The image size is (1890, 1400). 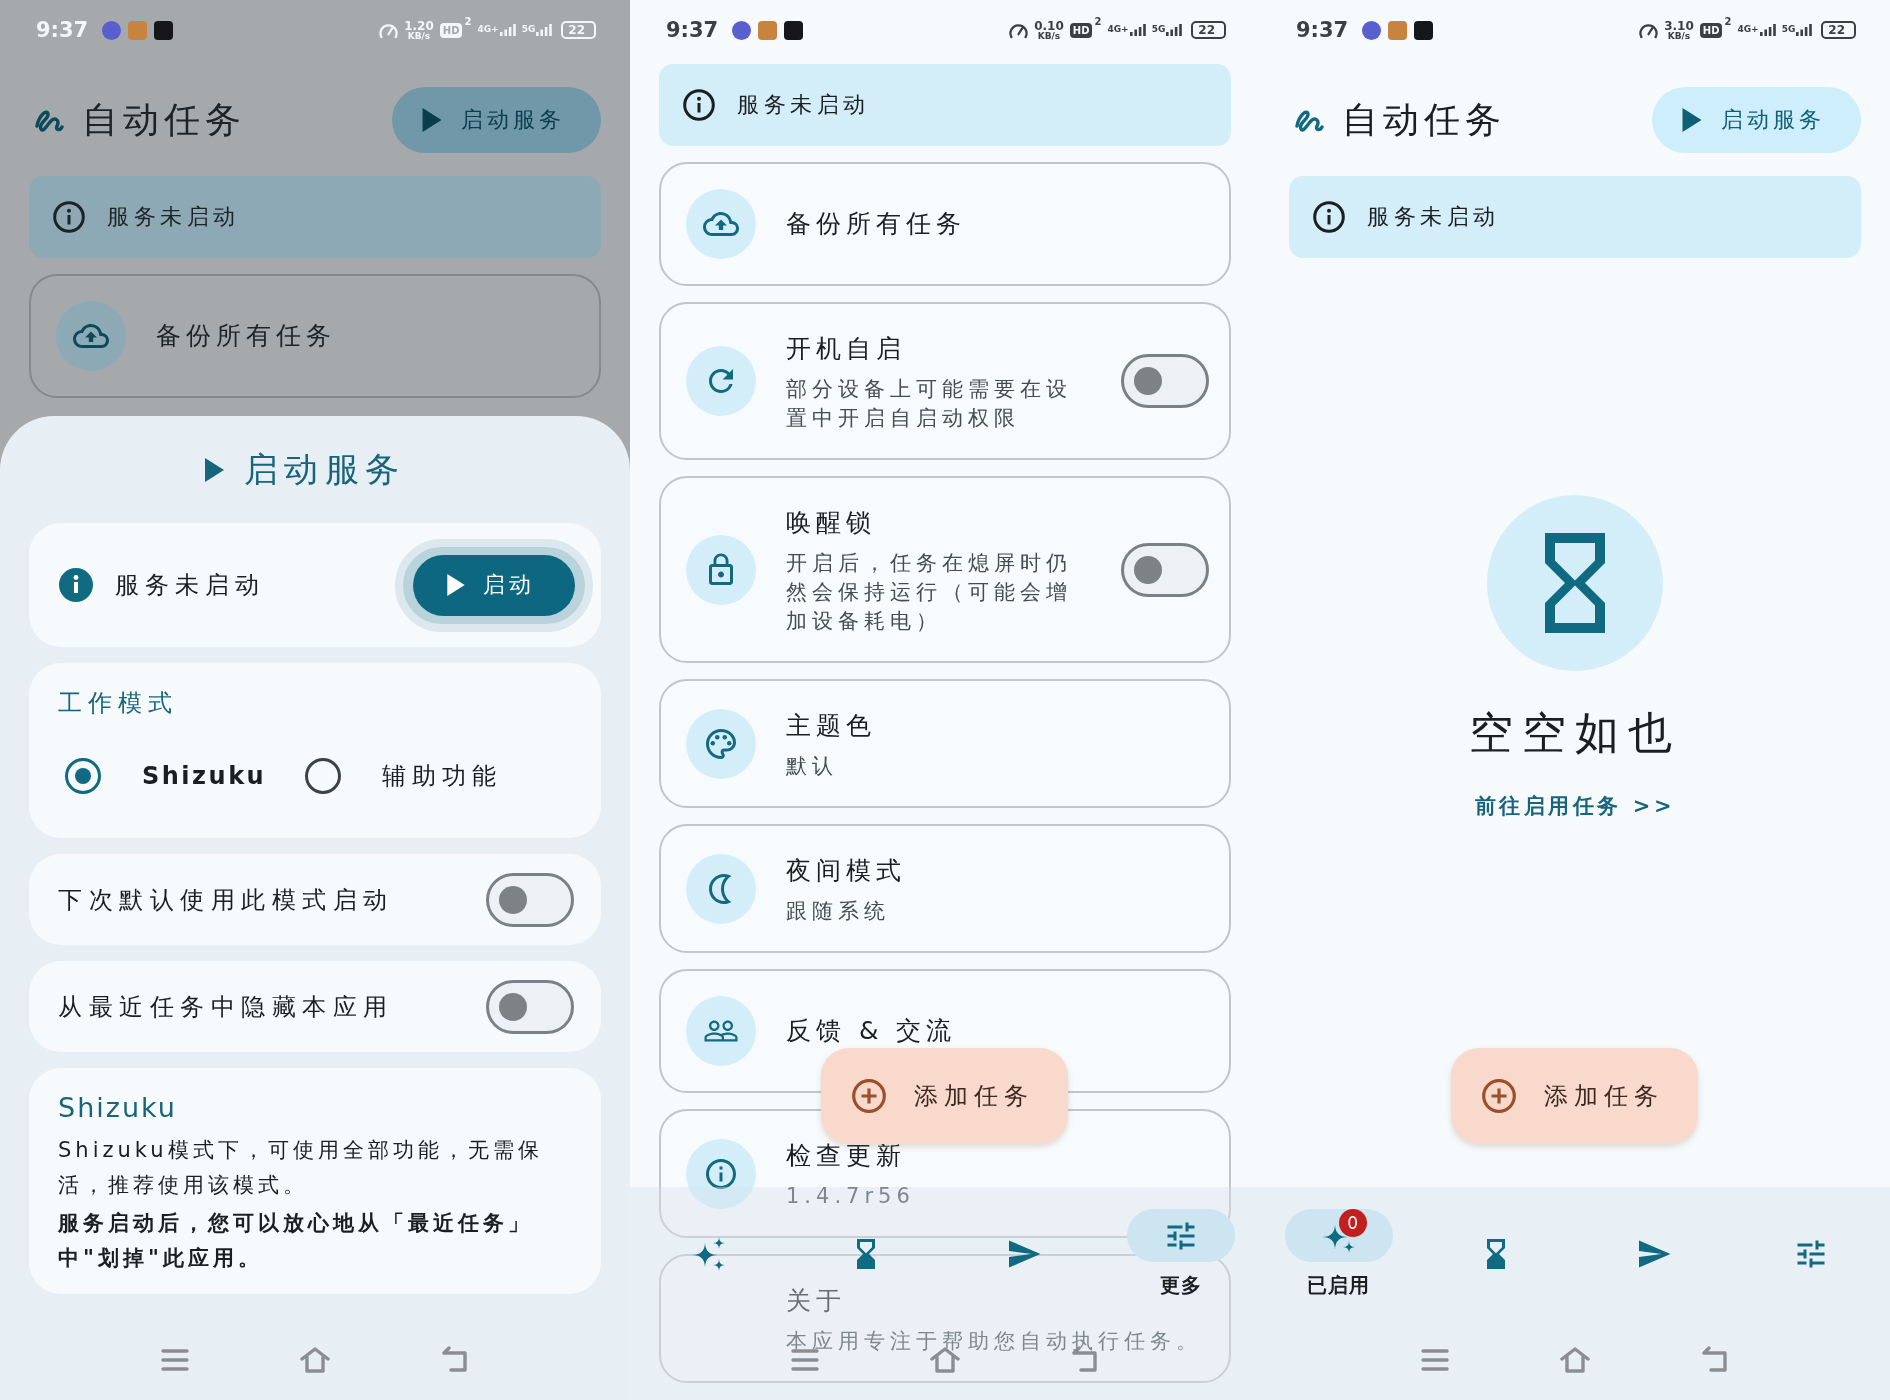 What do you see at coordinates (871, 1031) in the screenshot?
I see `setting-title: 反馈 & 交流` at bounding box center [871, 1031].